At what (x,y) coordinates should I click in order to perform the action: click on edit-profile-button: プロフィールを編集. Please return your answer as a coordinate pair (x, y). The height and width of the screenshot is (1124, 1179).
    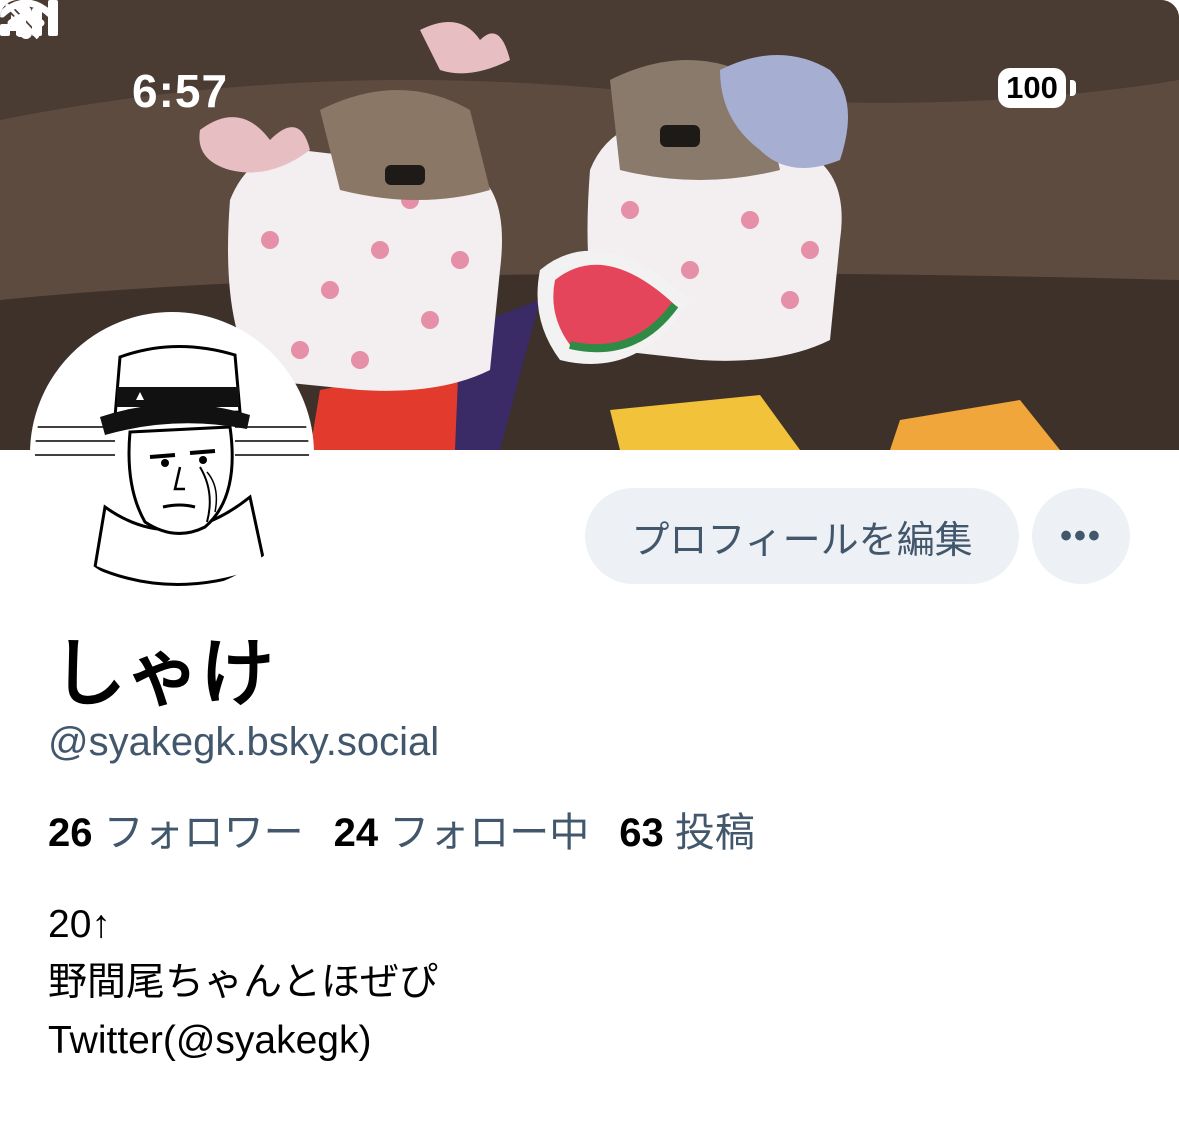
    Looking at the image, I should click on (802, 536).